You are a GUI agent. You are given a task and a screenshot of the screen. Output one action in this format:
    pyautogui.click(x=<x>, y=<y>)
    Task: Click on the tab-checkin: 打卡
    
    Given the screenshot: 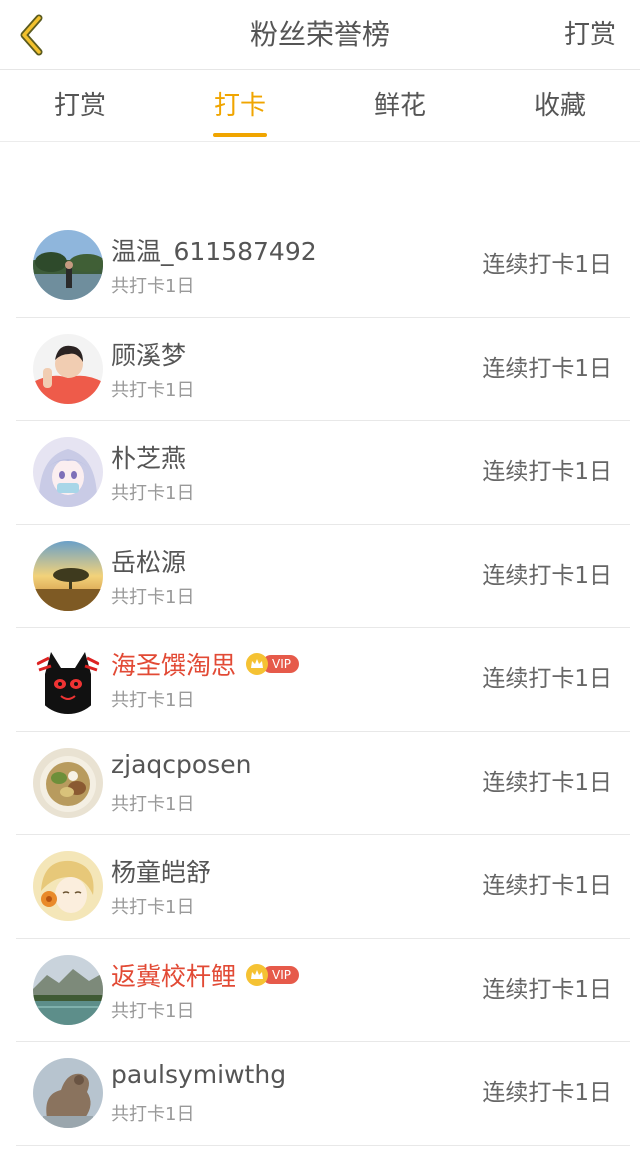 What is the action you would take?
    pyautogui.click(x=240, y=105)
    